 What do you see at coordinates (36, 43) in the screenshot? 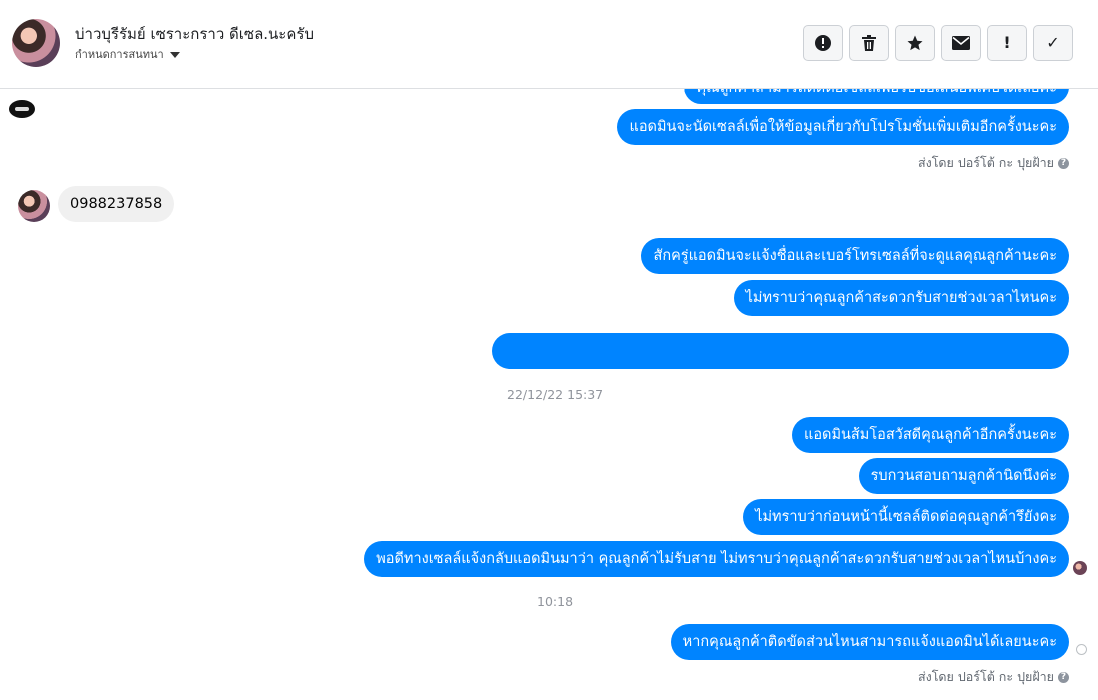
I see `contact-avatar` at bounding box center [36, 43].